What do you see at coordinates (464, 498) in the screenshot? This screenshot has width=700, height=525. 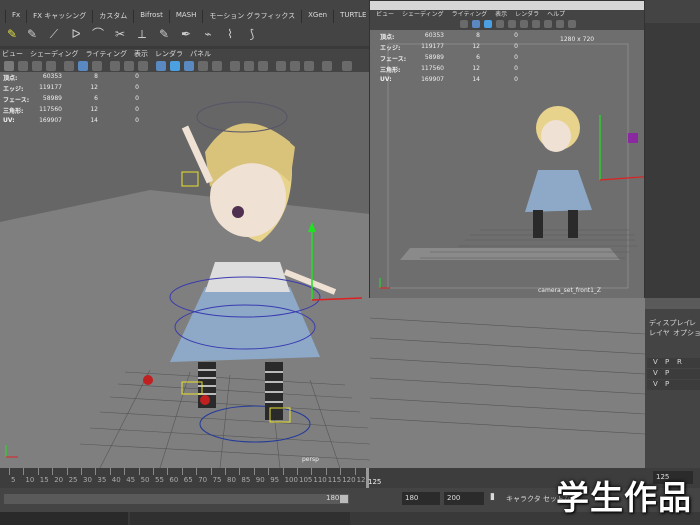 I see `animation-end-field: 200` at bounding box center [464, 498].